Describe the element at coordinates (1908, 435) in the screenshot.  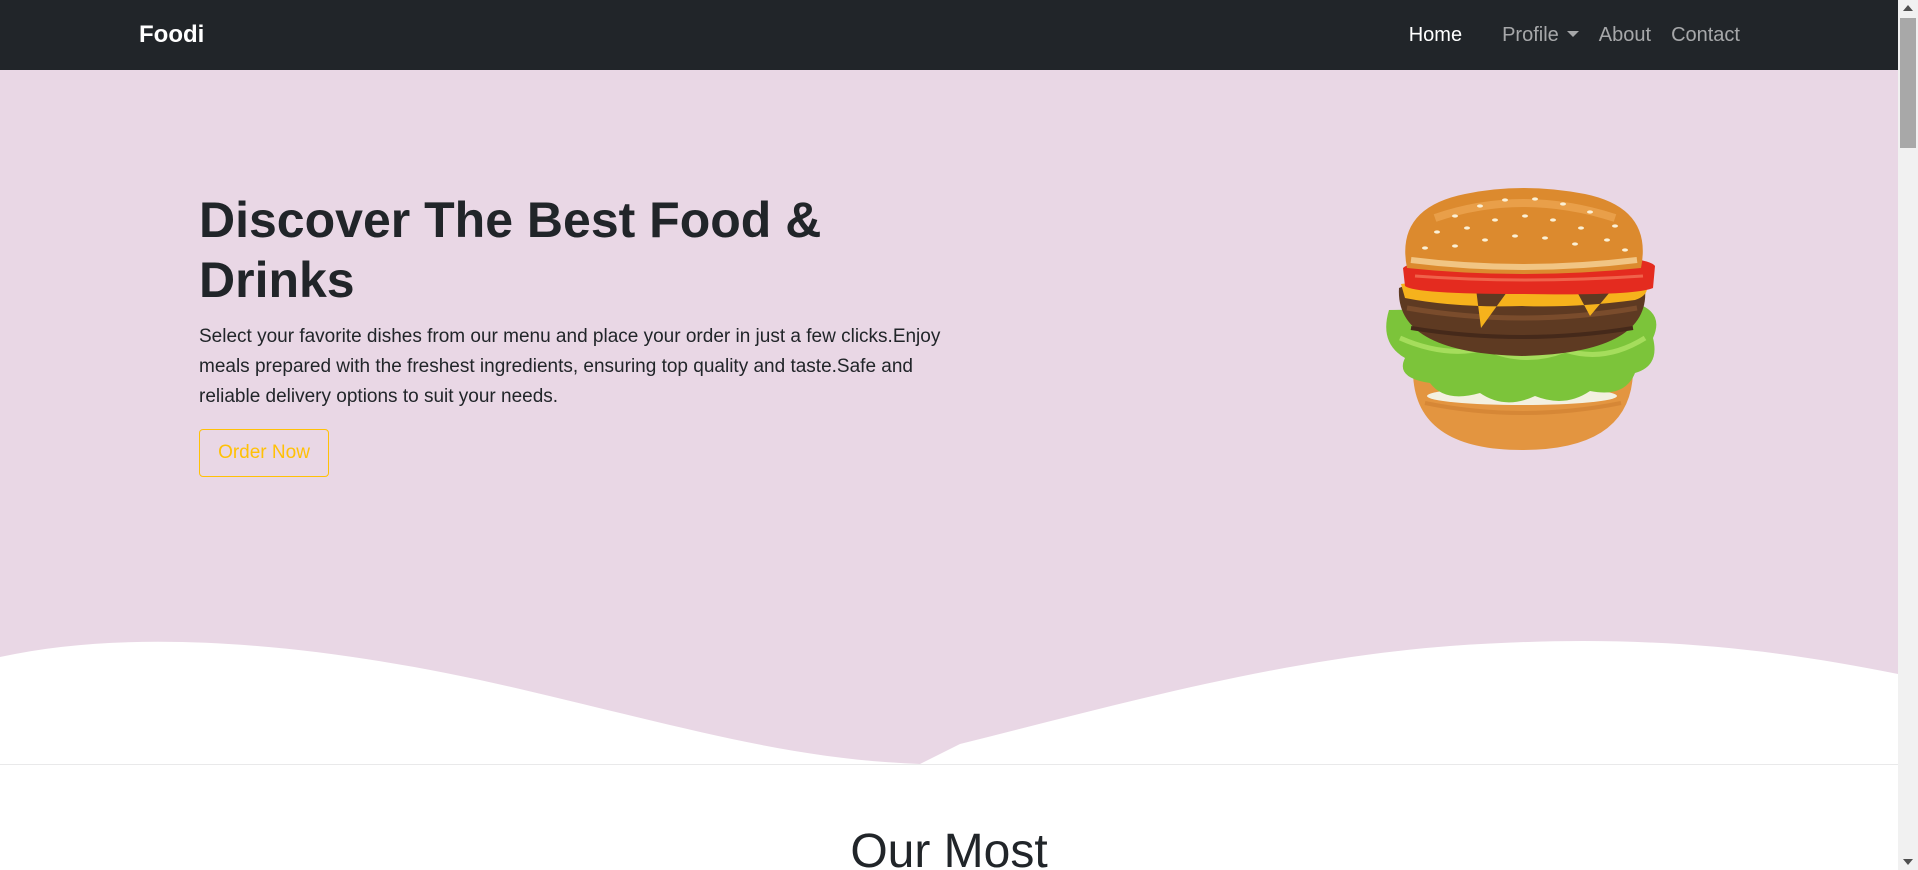
I see `vertical-scrollbar` at that location.